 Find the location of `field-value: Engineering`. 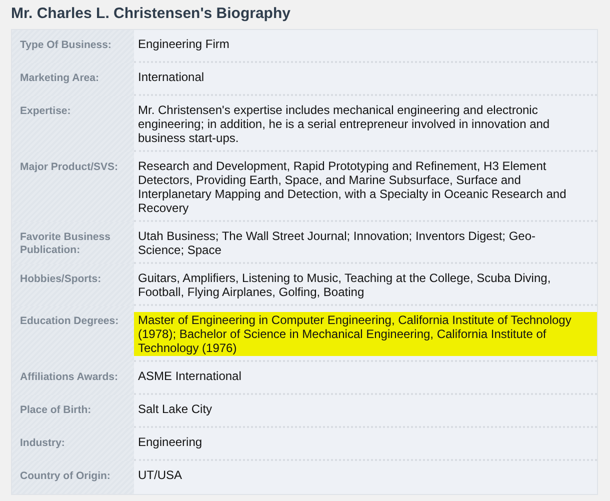

field-value: Engineering is located at coordinates (170, 442).